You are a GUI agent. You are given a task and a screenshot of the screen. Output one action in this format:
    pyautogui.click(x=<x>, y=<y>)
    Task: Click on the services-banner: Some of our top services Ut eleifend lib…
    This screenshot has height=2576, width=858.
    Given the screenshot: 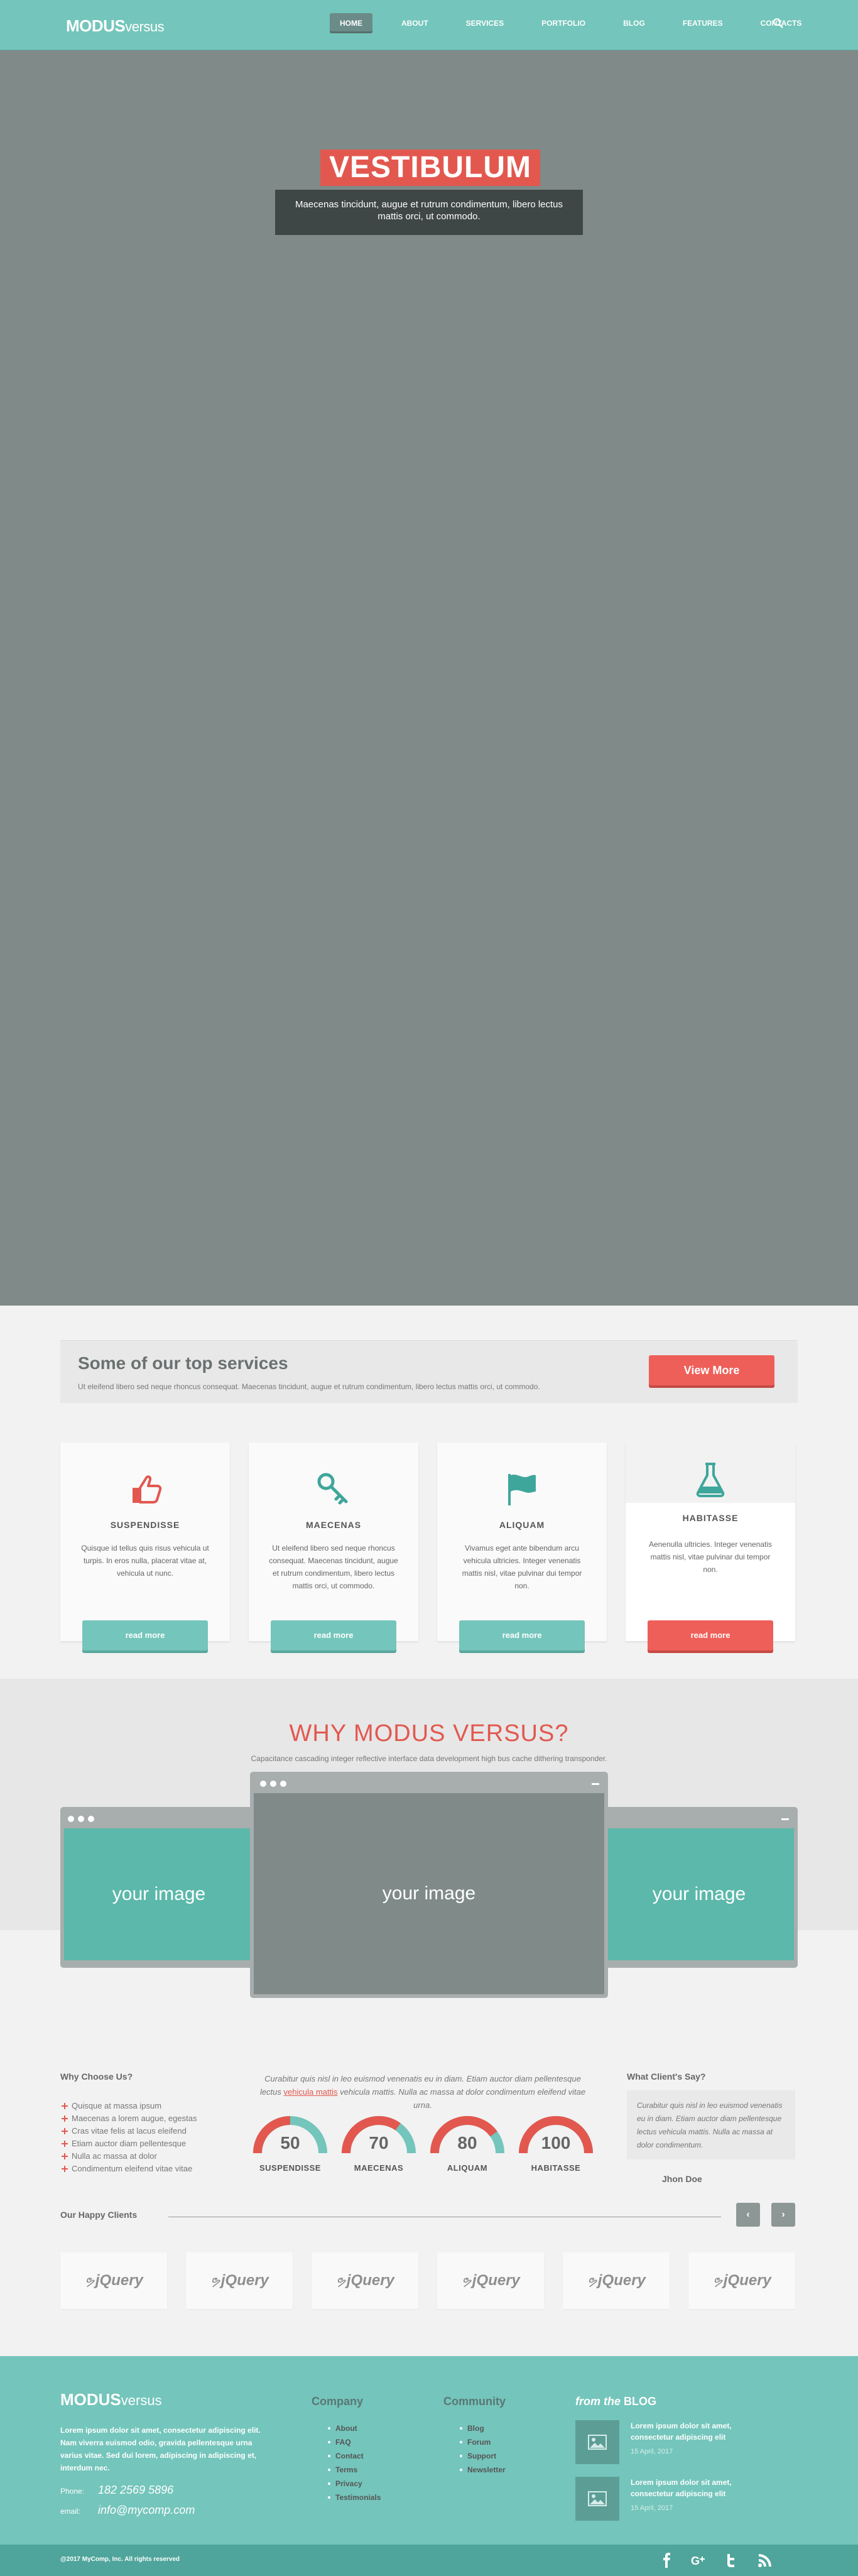 What is the action you would take?
    pyautogui.click(x=429, y=1372)
    